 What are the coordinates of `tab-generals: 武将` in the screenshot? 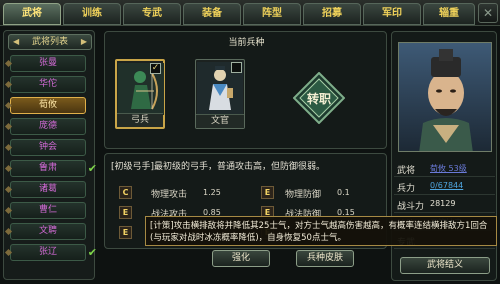 It's located at (32, 14).